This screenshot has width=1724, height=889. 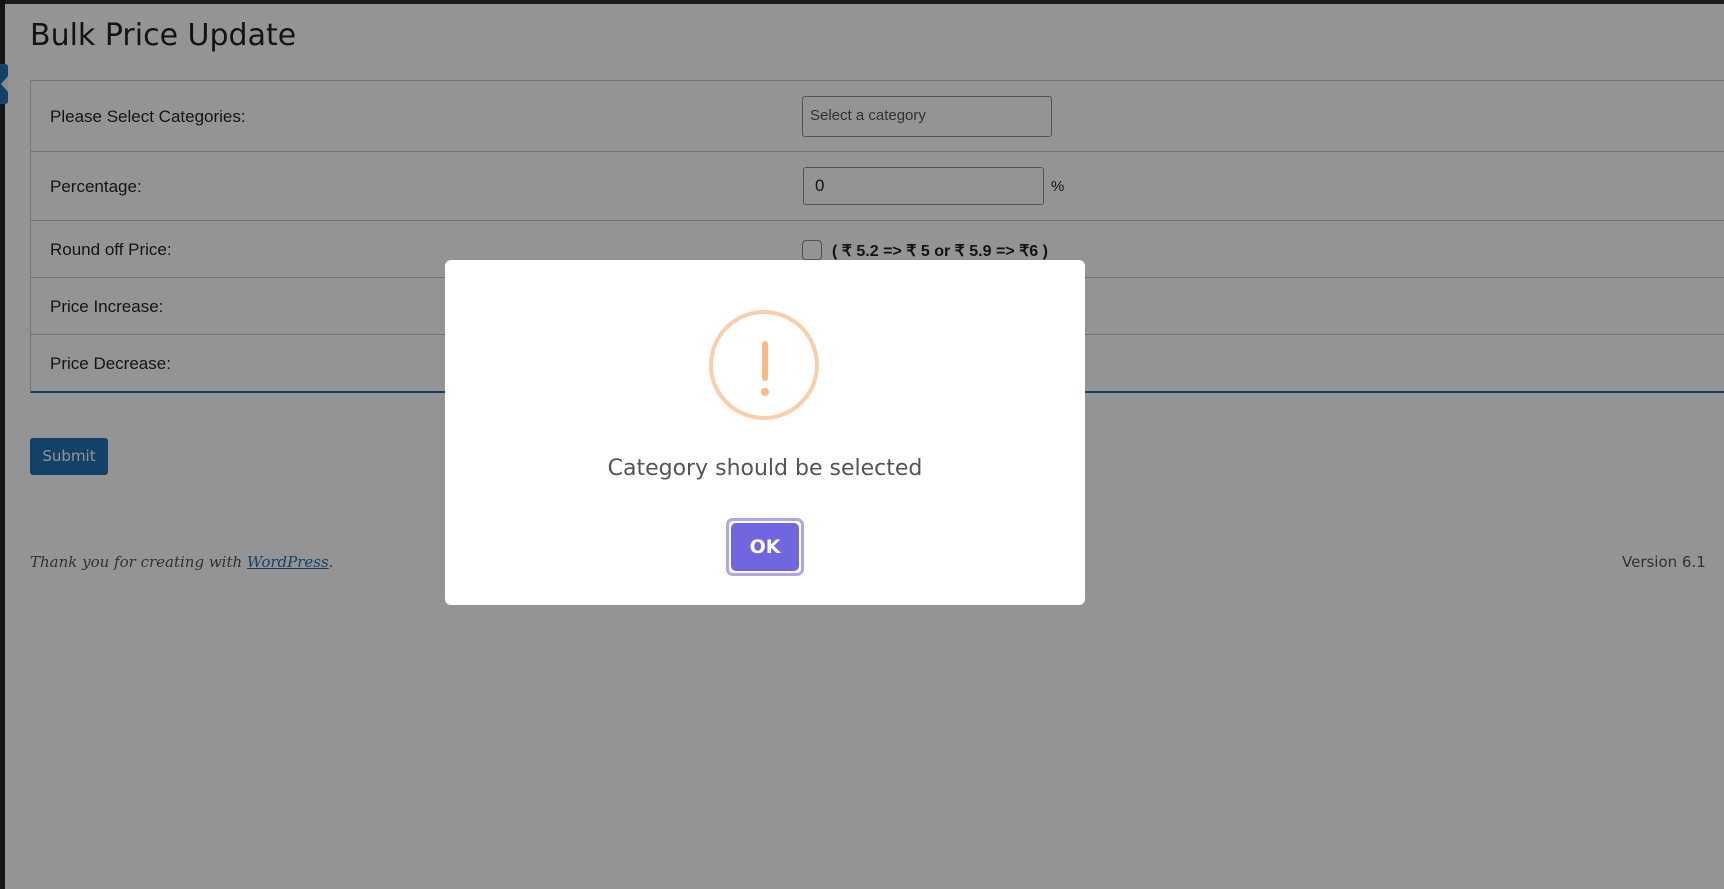 I want to click on ok-button: OK, so click(x=765, y=547).